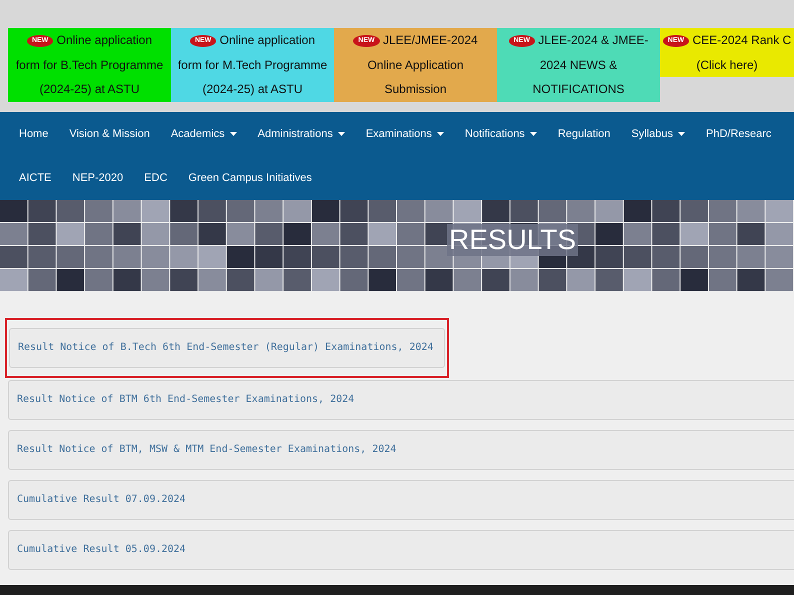  Describe the element at coordinates (155, 178) in the screenshot. I see `nav-menu-item: EDC` at that location.